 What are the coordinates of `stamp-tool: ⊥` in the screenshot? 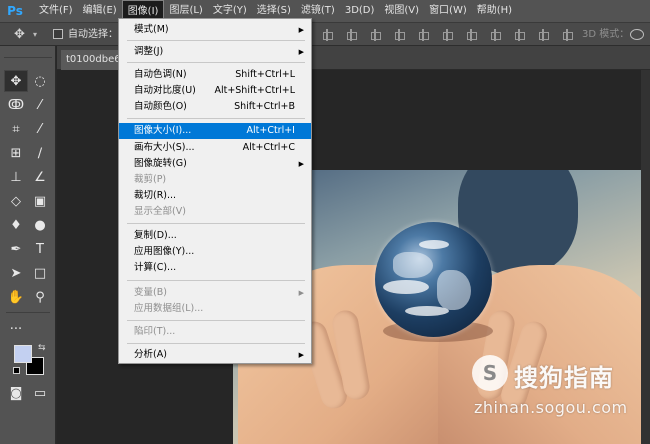 It's located at (16, 177).